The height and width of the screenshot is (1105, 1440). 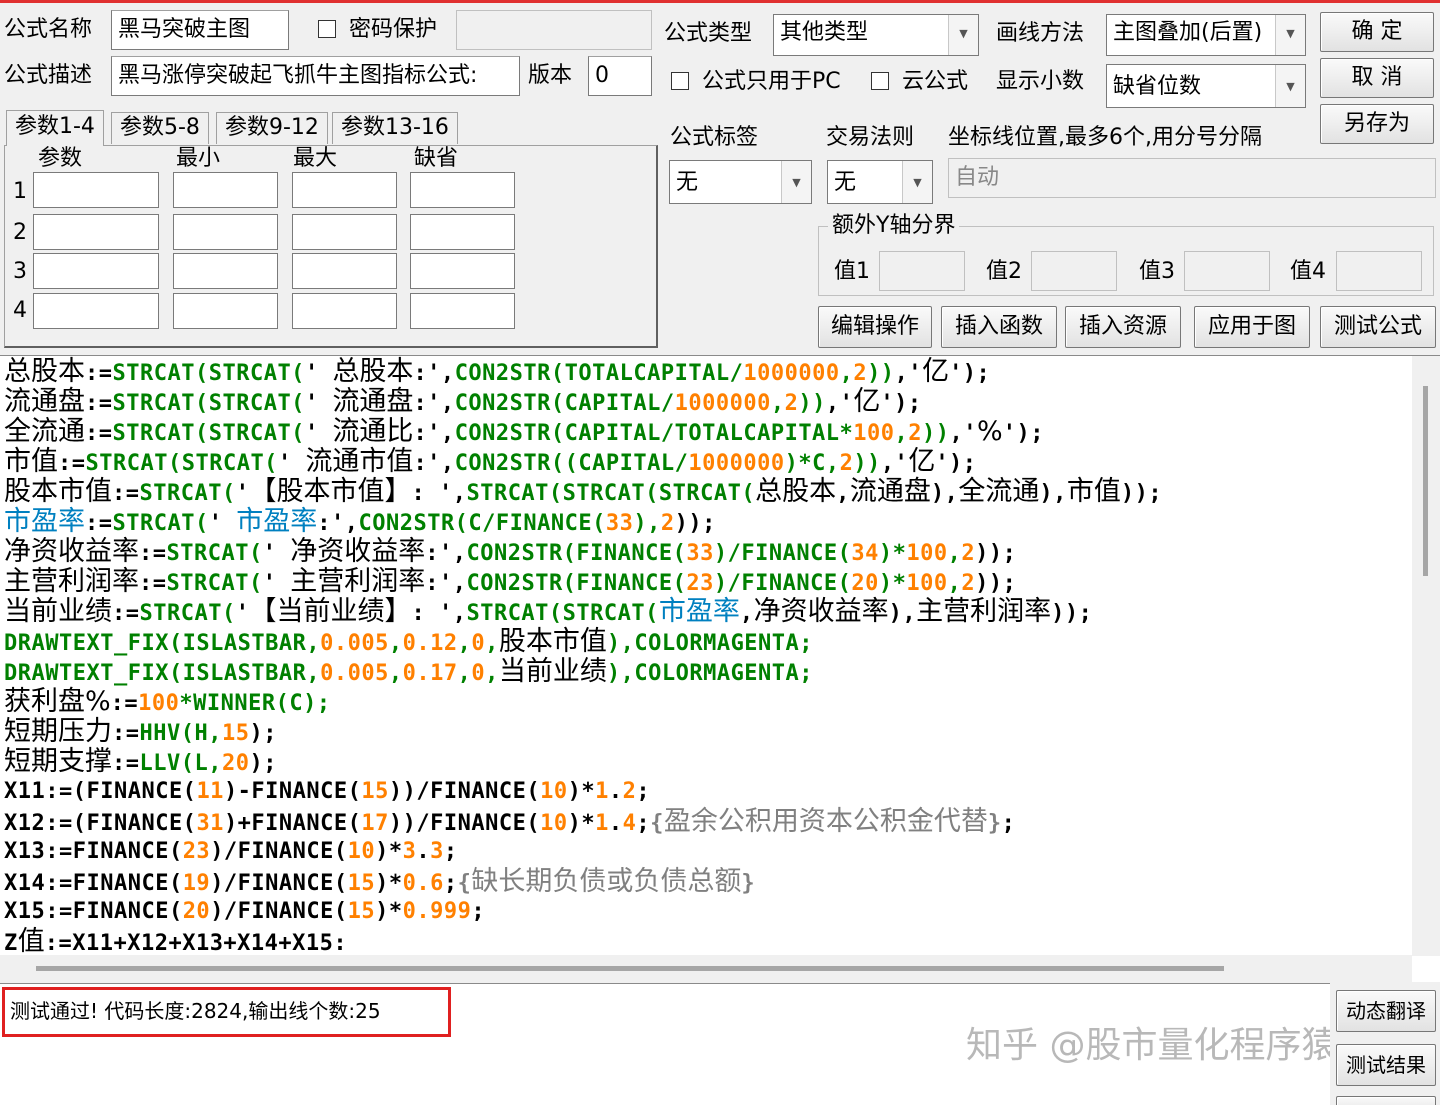 I want to click on axis-position-input: 自动, so click(x=1192, y=178).